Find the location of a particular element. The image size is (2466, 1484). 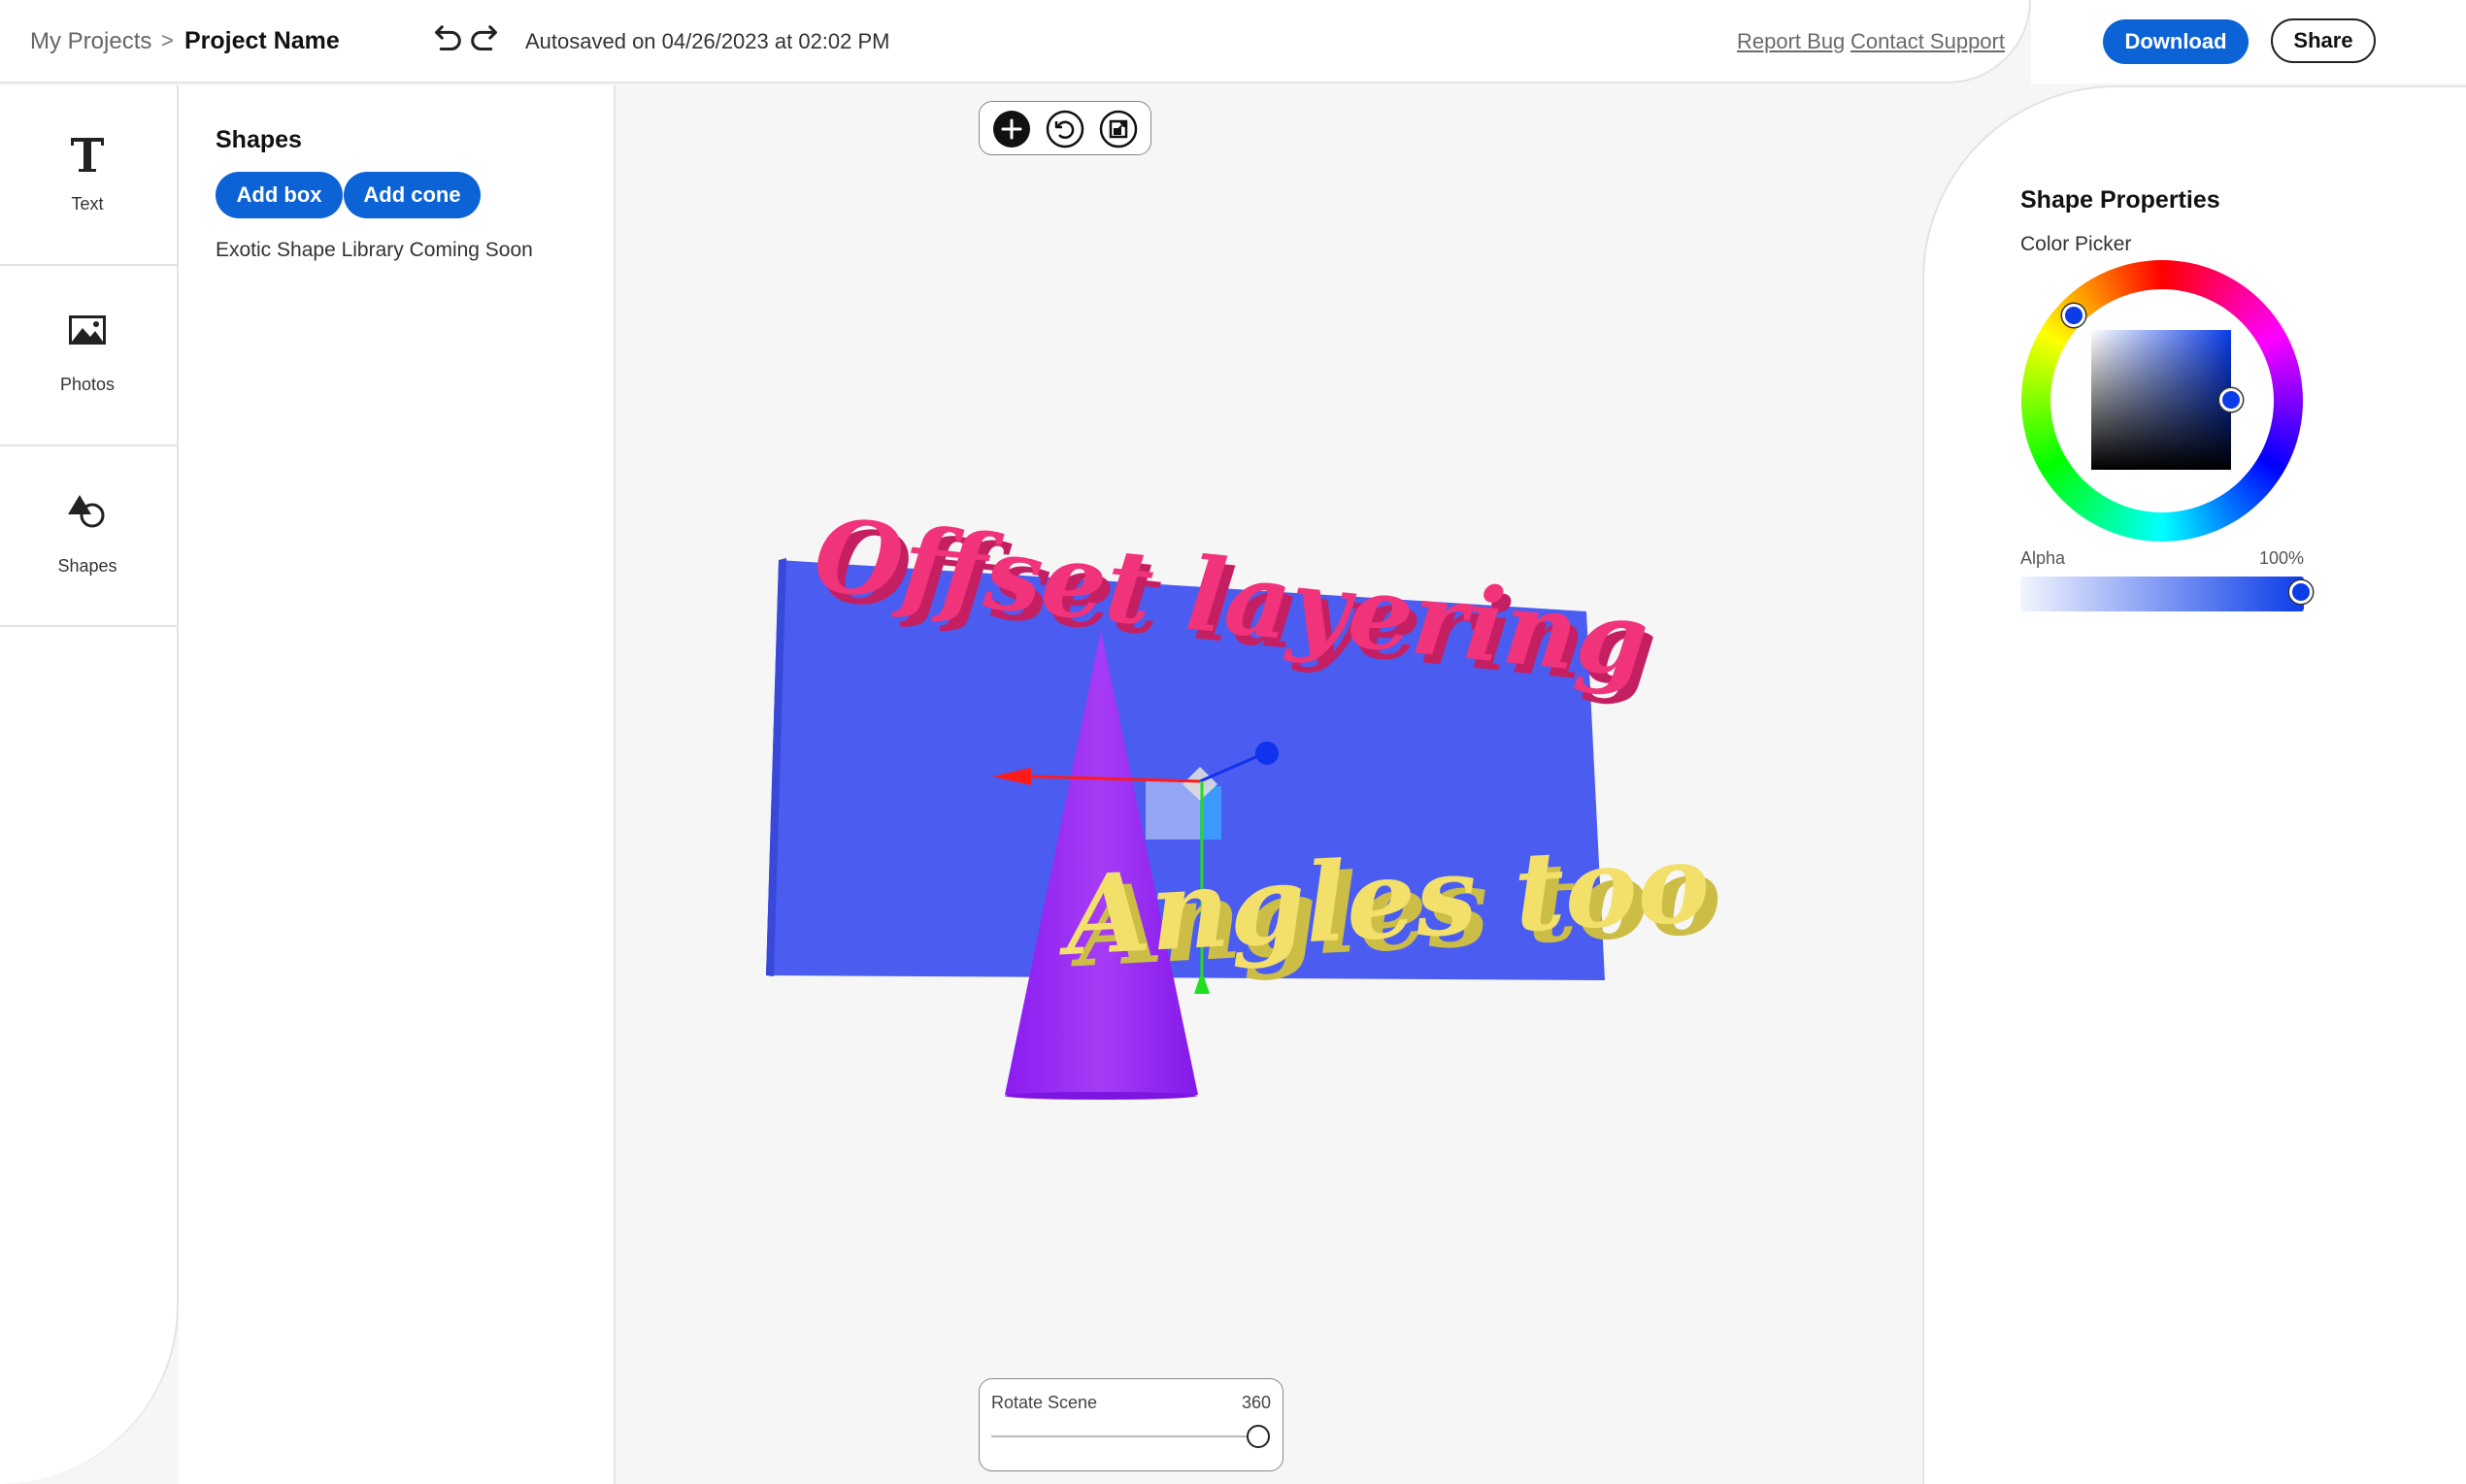

project-name: Project Name is located at coordinates (262, 41).